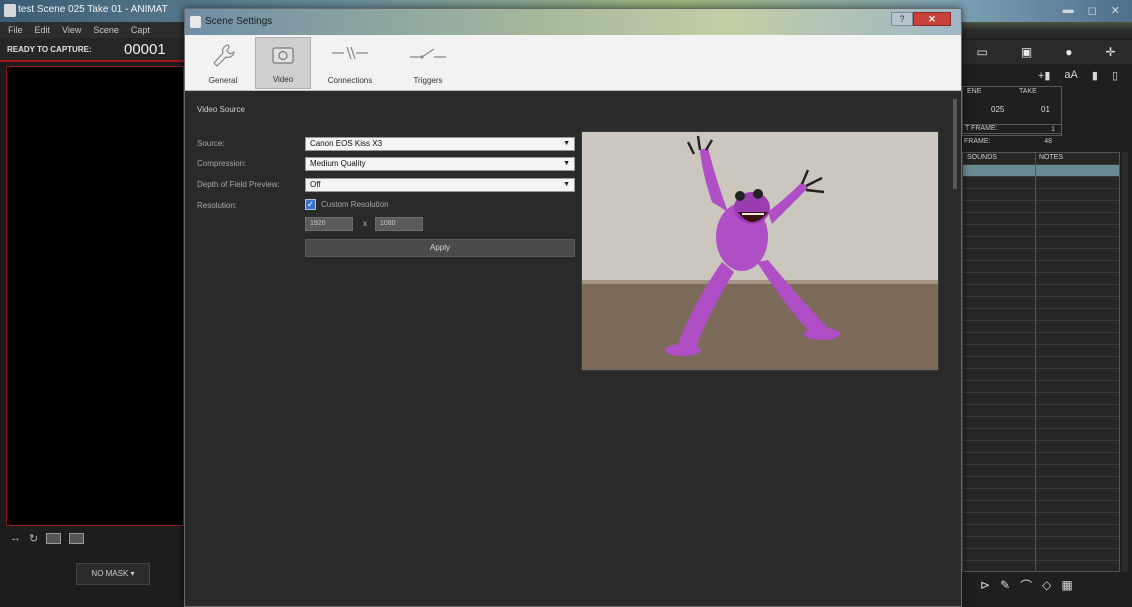  Describe the element at coordinates (77, 538) in the screenshot. I see `grid-icon` at that location.